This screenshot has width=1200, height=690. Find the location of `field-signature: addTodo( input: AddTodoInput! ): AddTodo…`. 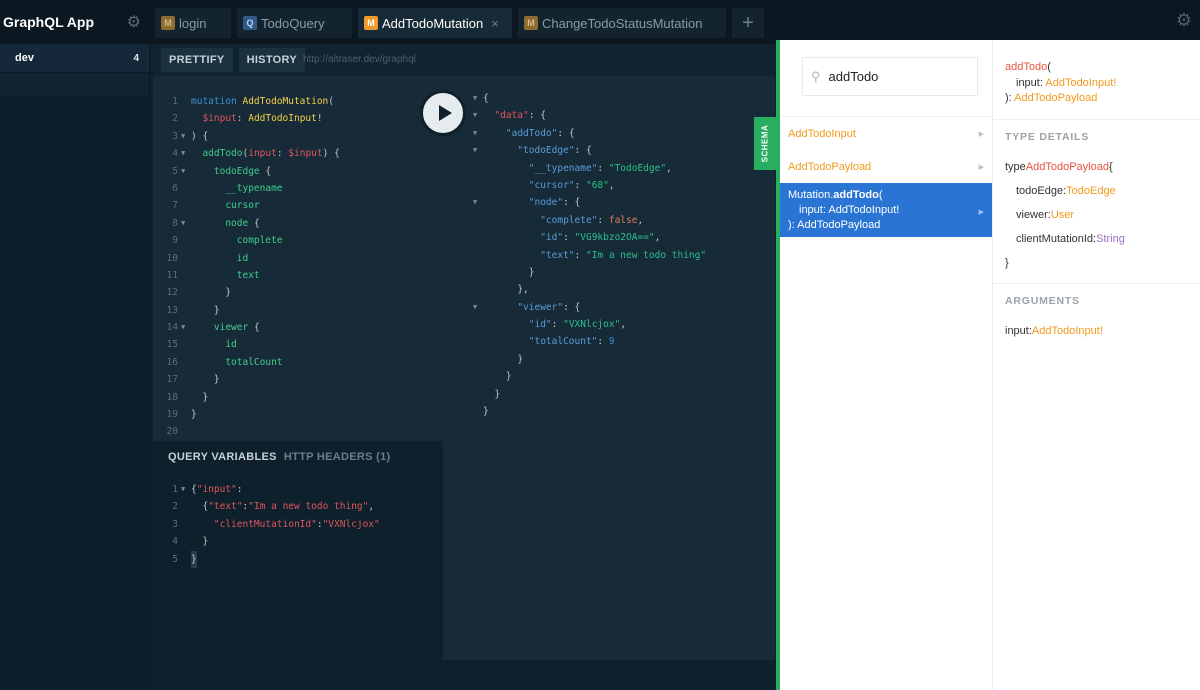

field-signature: addTodo( input: AddTodoInput! ): AddTodo… is located at coordinates (1102, 73).